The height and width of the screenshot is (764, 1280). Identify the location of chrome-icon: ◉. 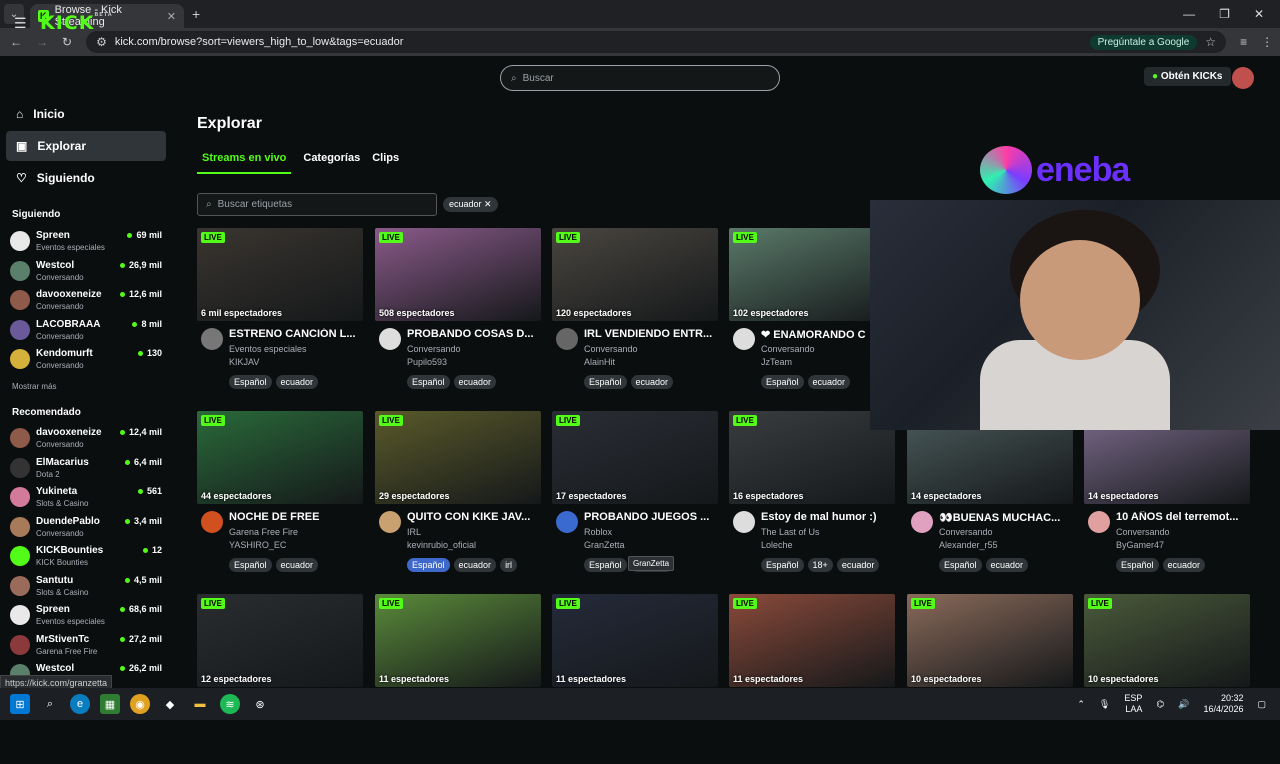
(140, 704).